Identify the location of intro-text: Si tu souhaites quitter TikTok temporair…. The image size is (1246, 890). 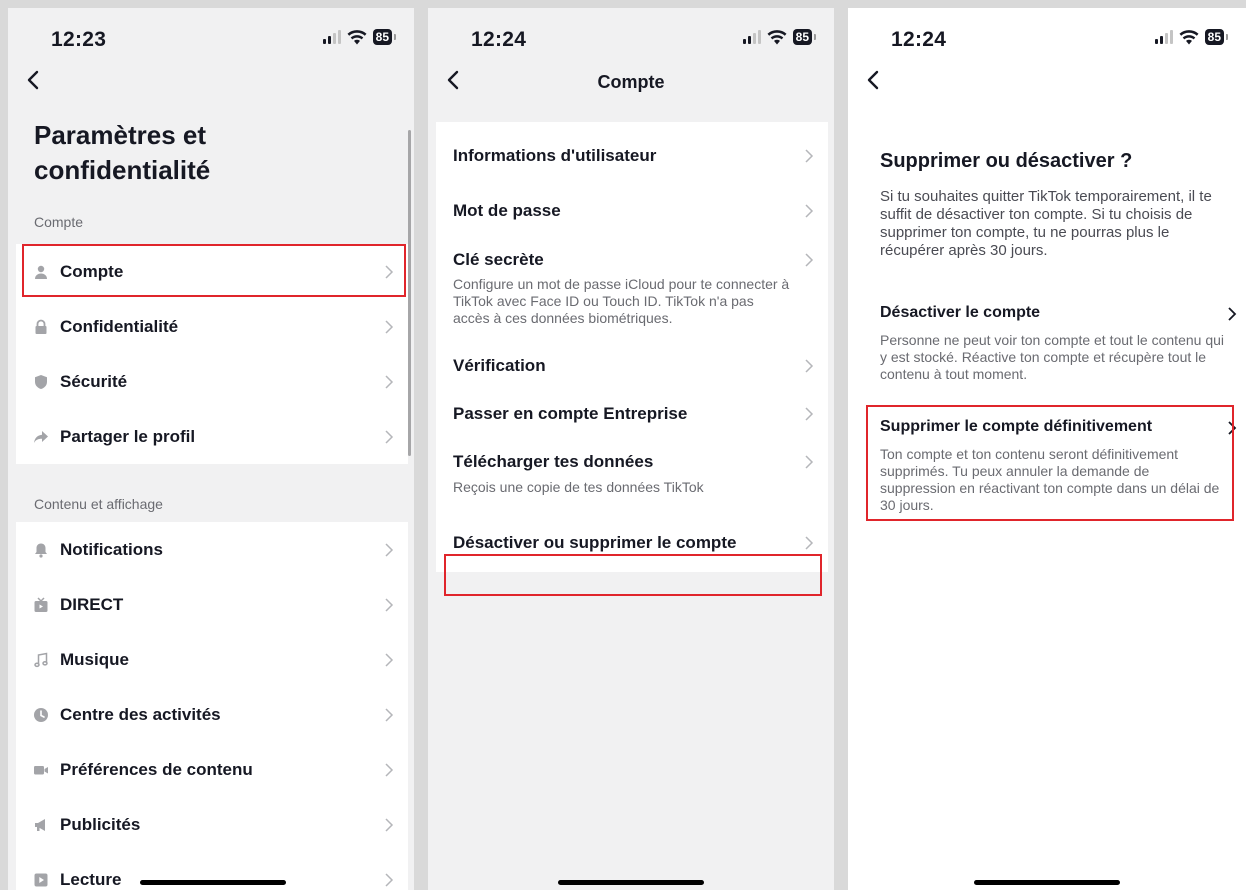
(1046, 223).